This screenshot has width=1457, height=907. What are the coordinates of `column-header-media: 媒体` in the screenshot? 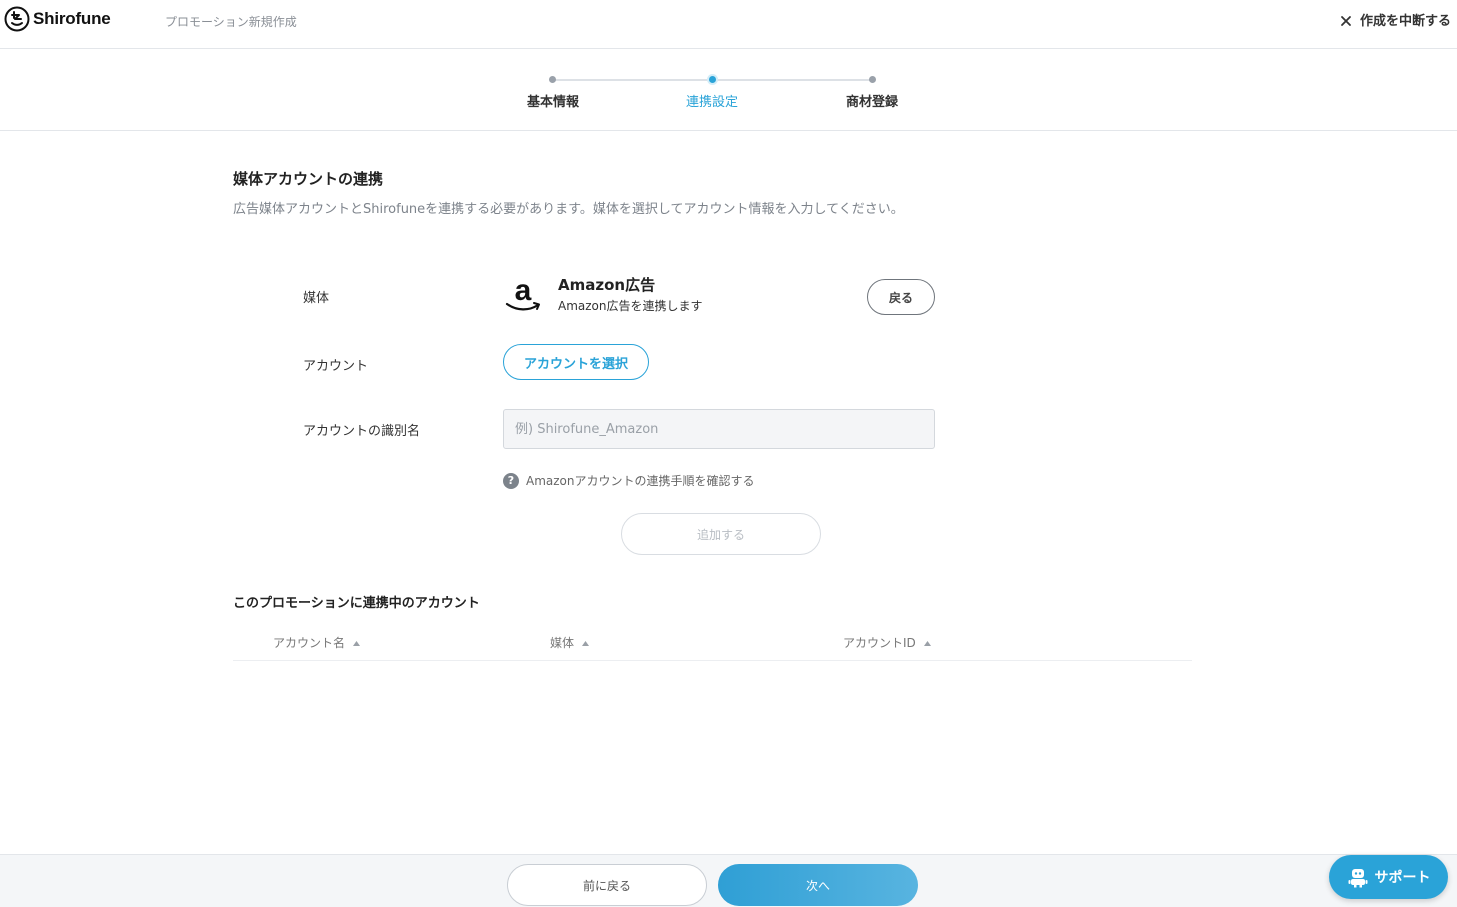 It's located at (570, 642).